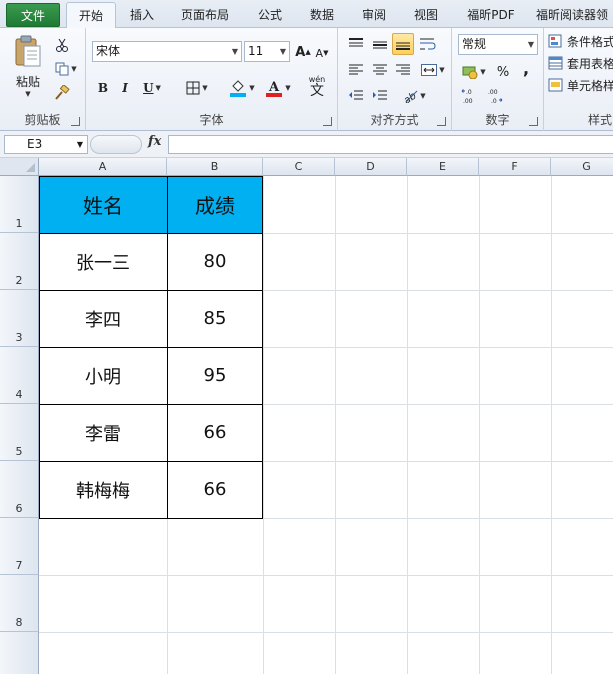 The image size is (613, 674). I want to click on increase-decimal-button: .0.00, so click(471, 96).